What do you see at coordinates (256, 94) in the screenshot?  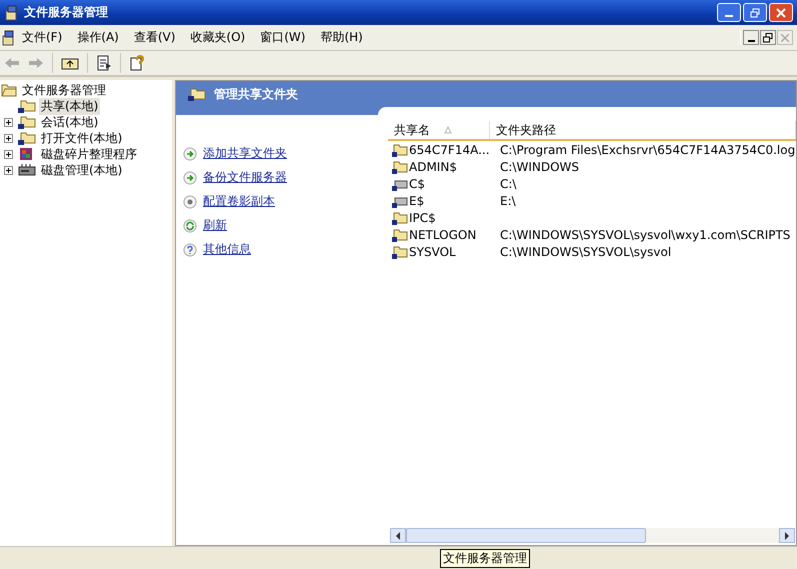 I see `panel-title: 管理共享文件夹` at bounding box center [256, 94].